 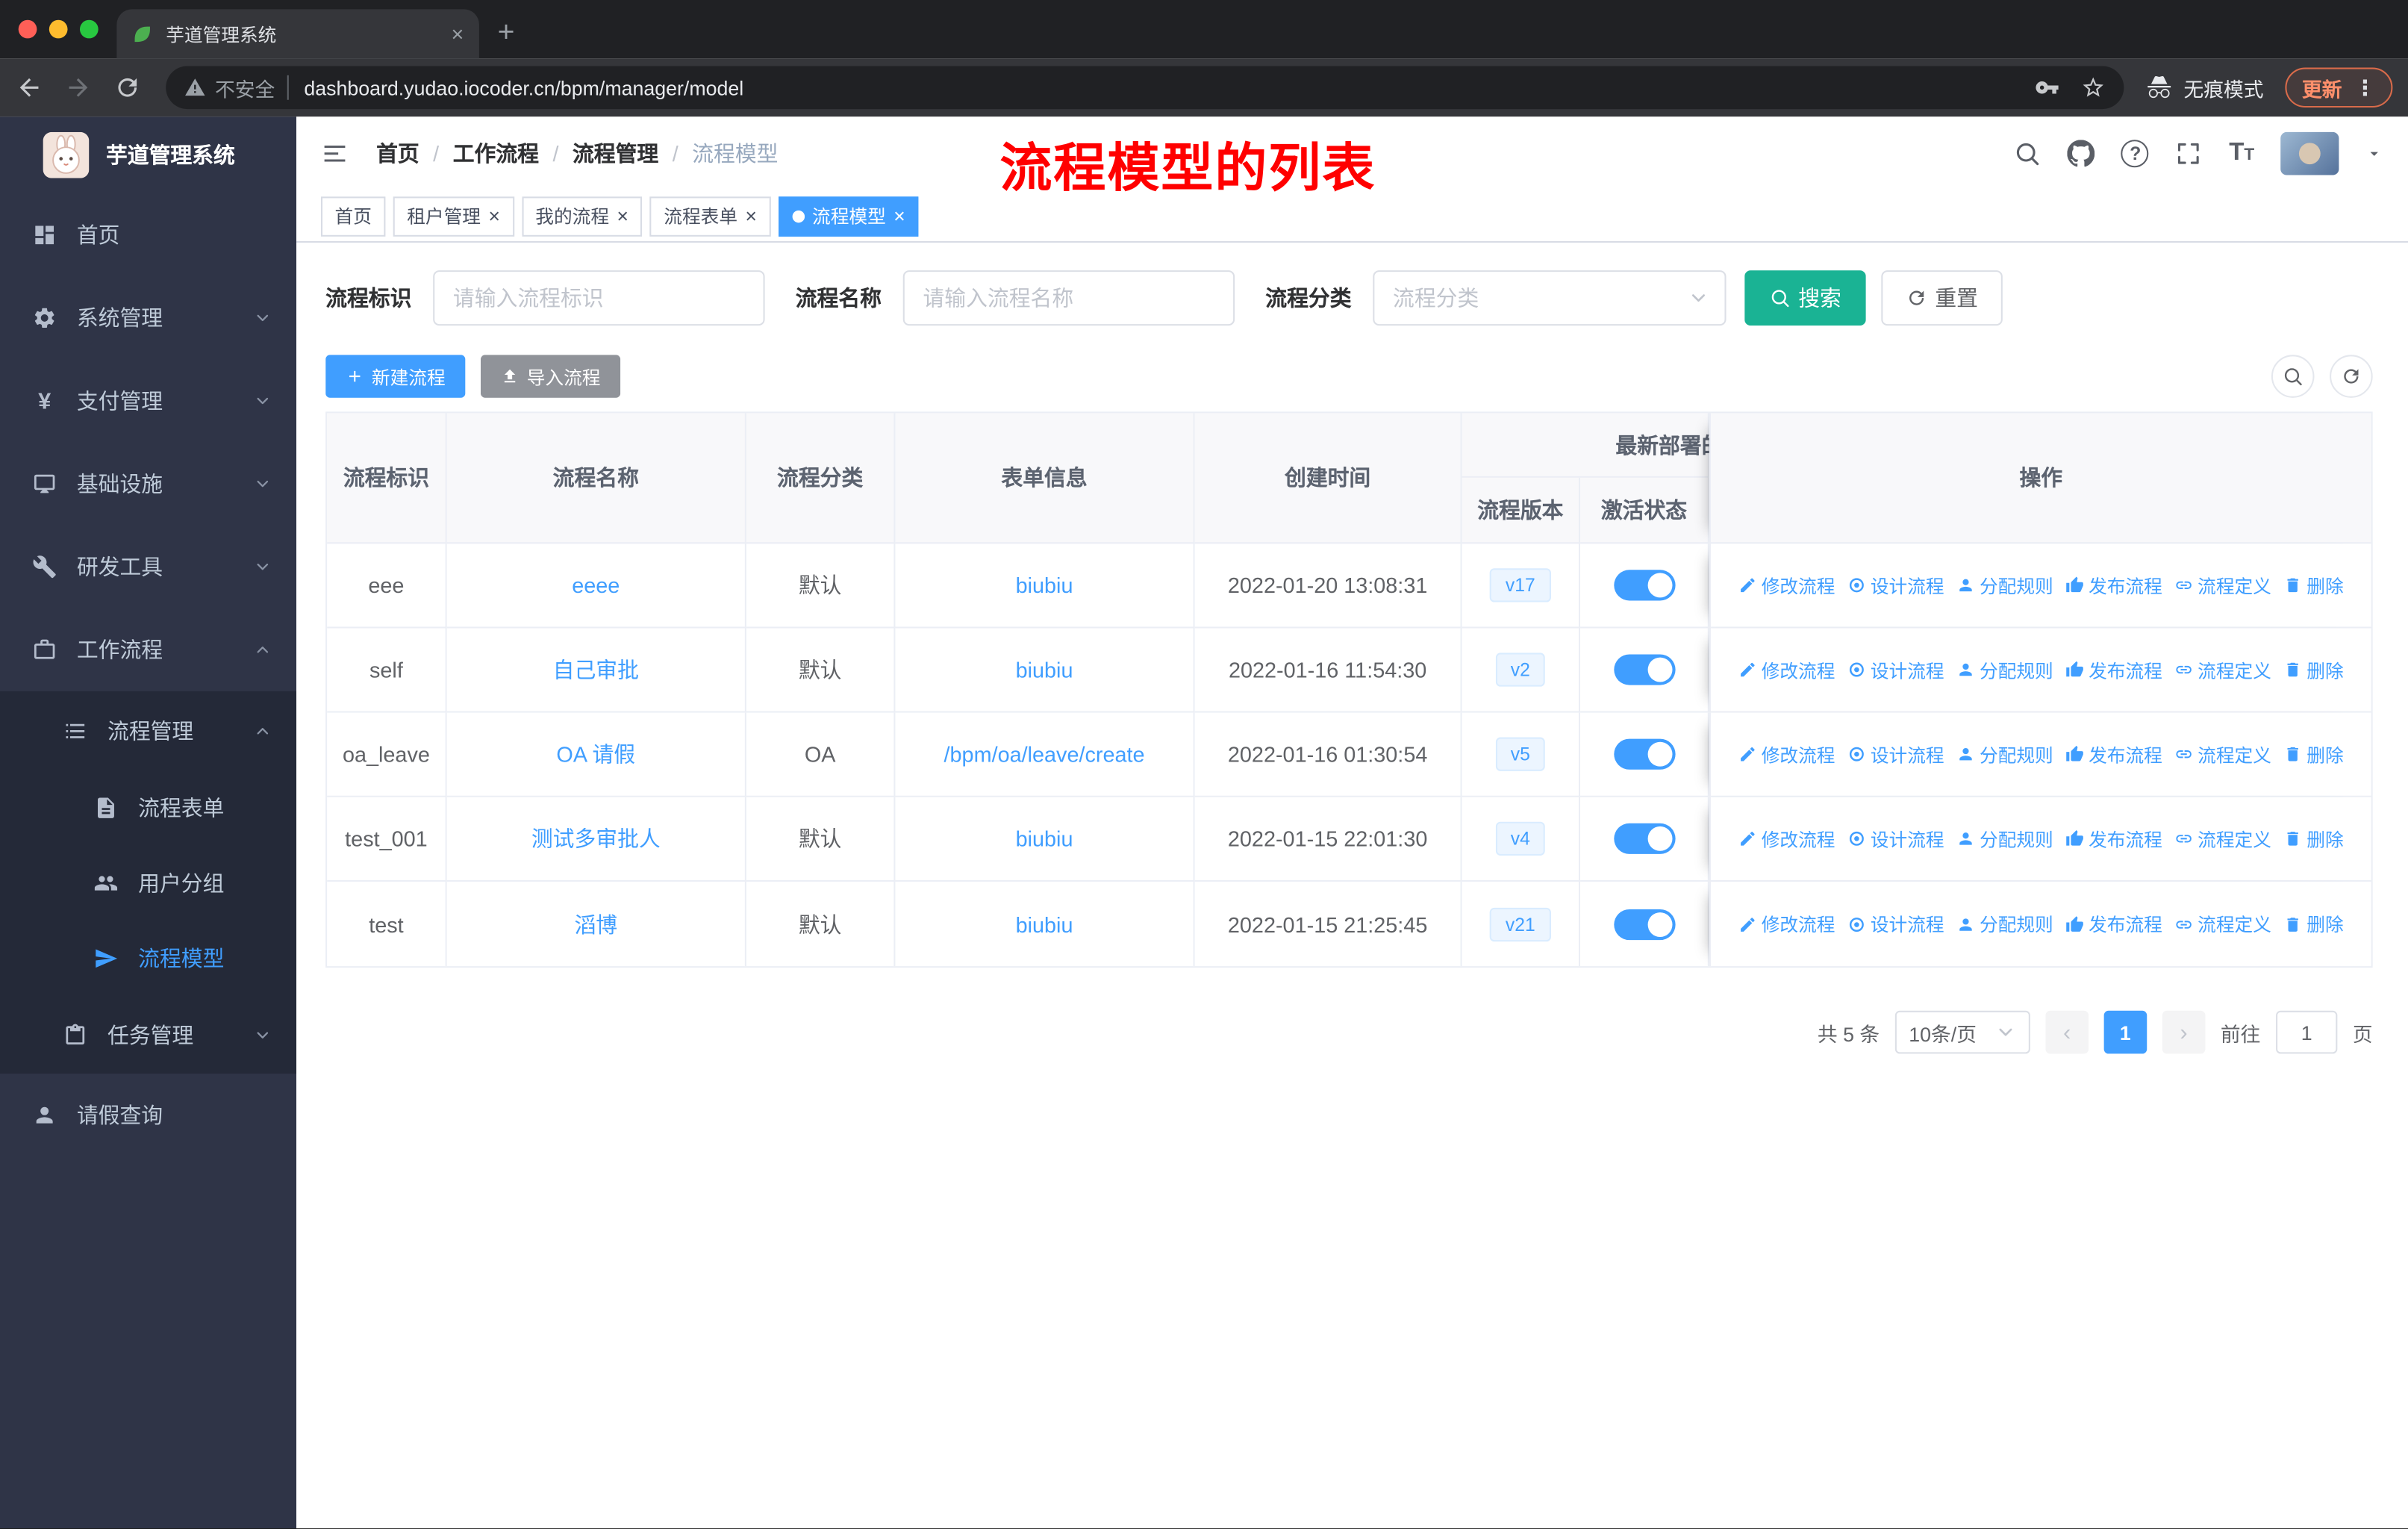 I want to click on process-name-link: eeee, so click(x=596, y=585).